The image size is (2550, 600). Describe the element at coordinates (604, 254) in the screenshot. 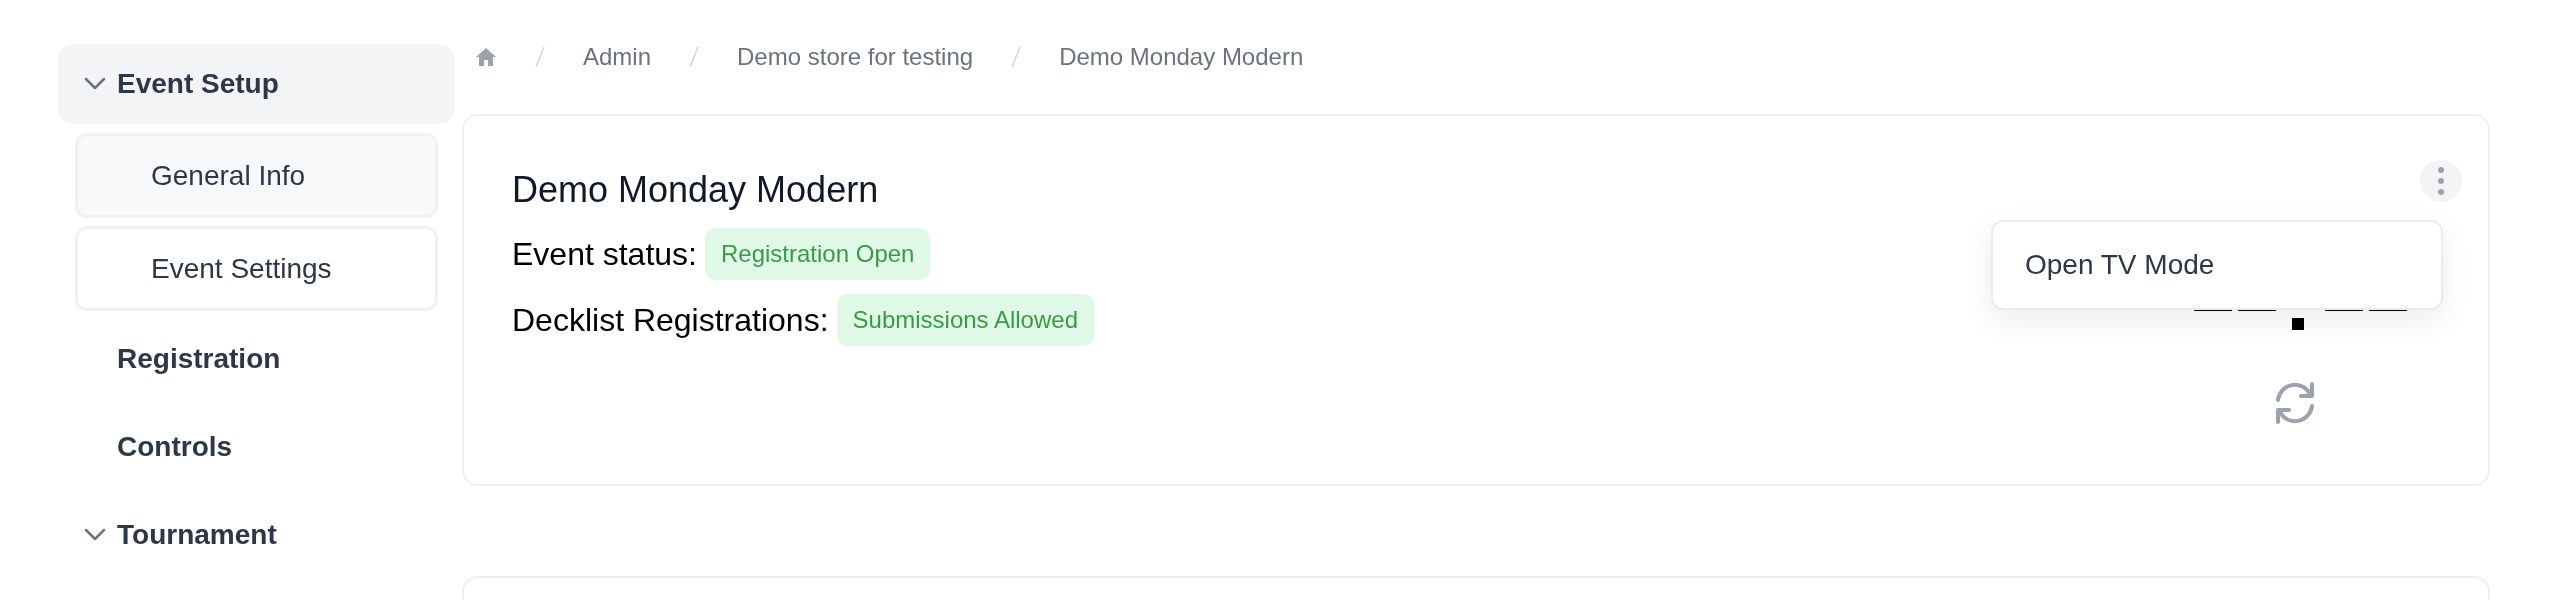

I see `status-label: Event status:` at that location.